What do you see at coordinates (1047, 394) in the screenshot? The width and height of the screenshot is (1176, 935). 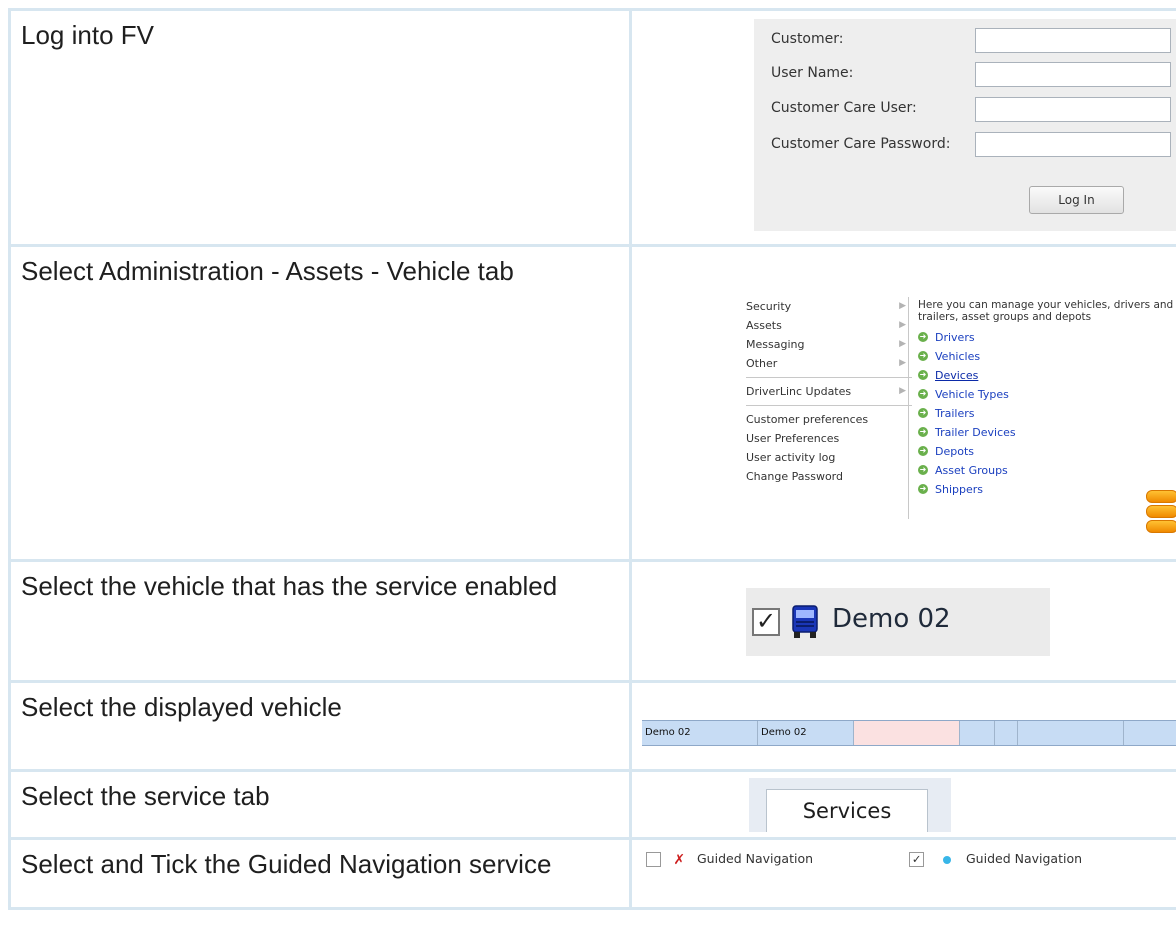 I see `link-vehicle-types: ➜ Vehicle Types` at bounding box center [1047, 394].